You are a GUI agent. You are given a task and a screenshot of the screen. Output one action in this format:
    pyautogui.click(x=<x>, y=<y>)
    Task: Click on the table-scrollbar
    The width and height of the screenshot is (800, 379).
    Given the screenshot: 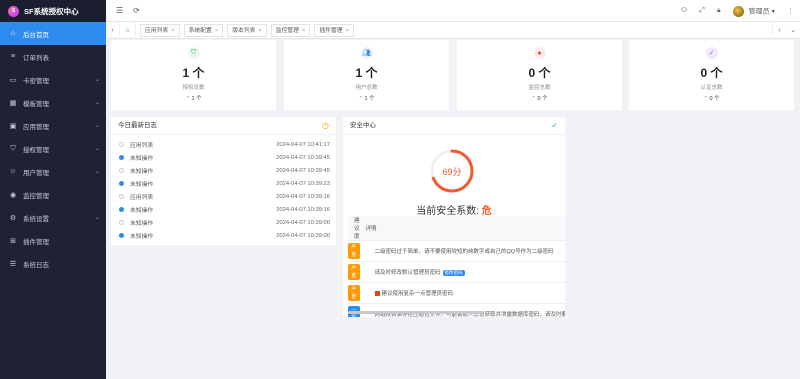 What is the action you would take?
    pyautogui.click(x=415, y=312)
    